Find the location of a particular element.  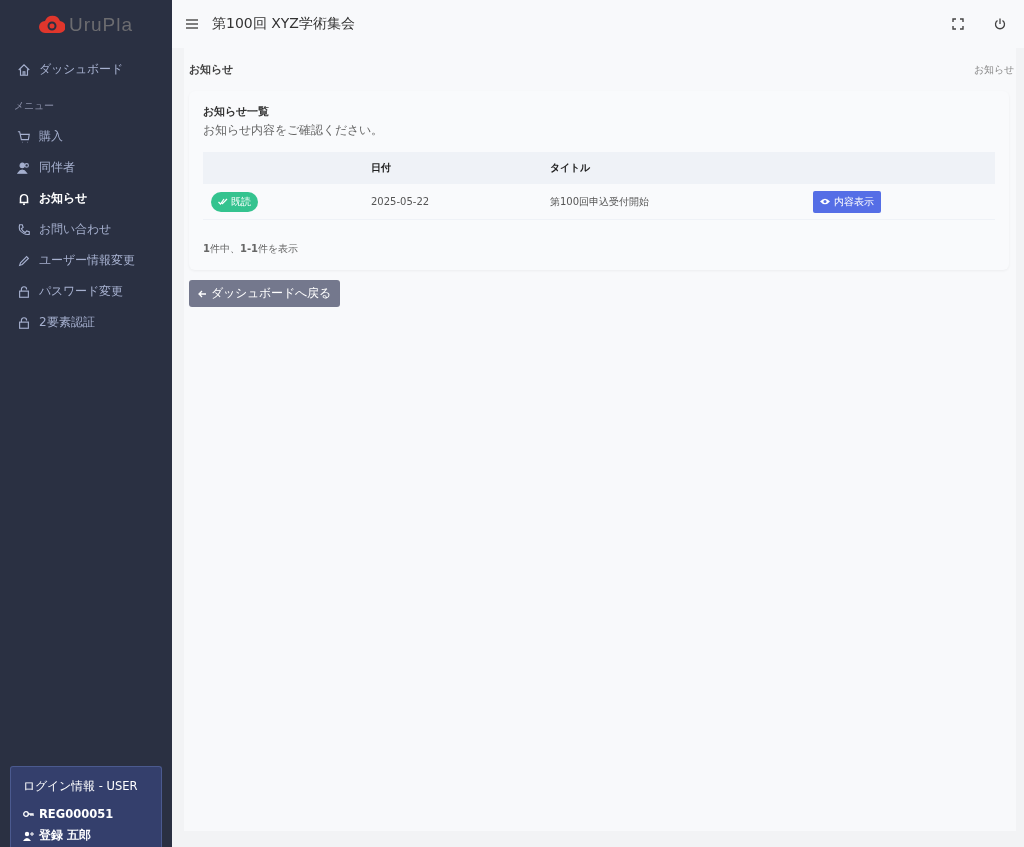

view-content-button: 内容表示 is located at coordinates (847, 201).